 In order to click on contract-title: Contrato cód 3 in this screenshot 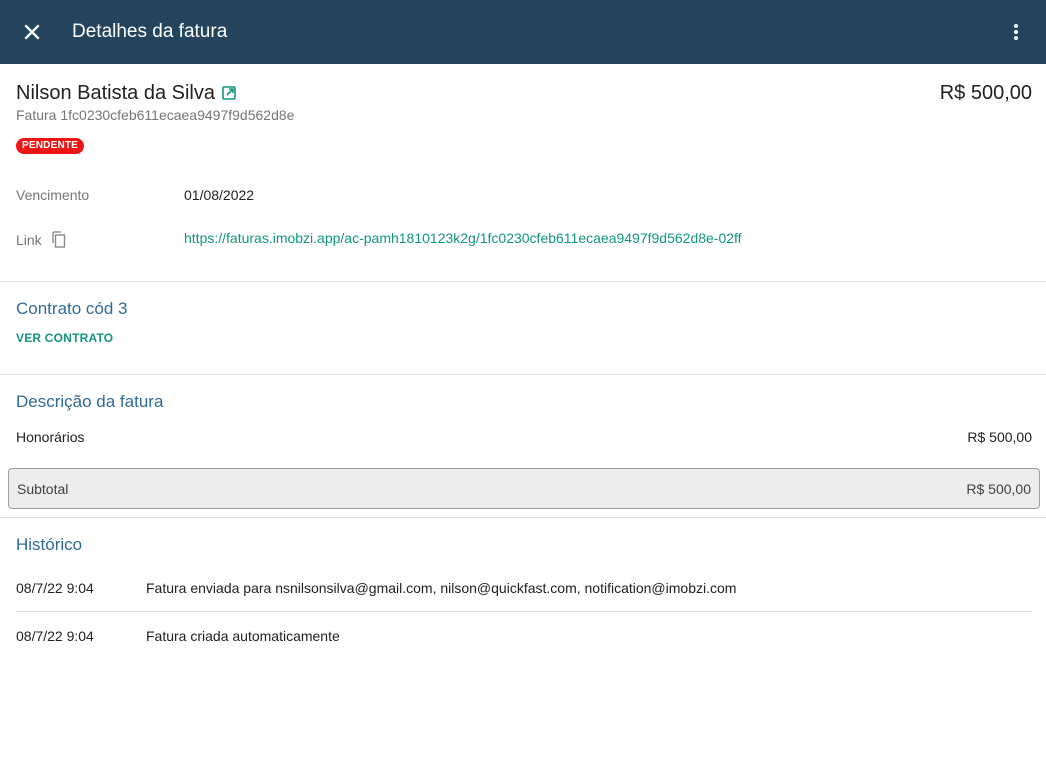, I will do `click(72, 308)`.